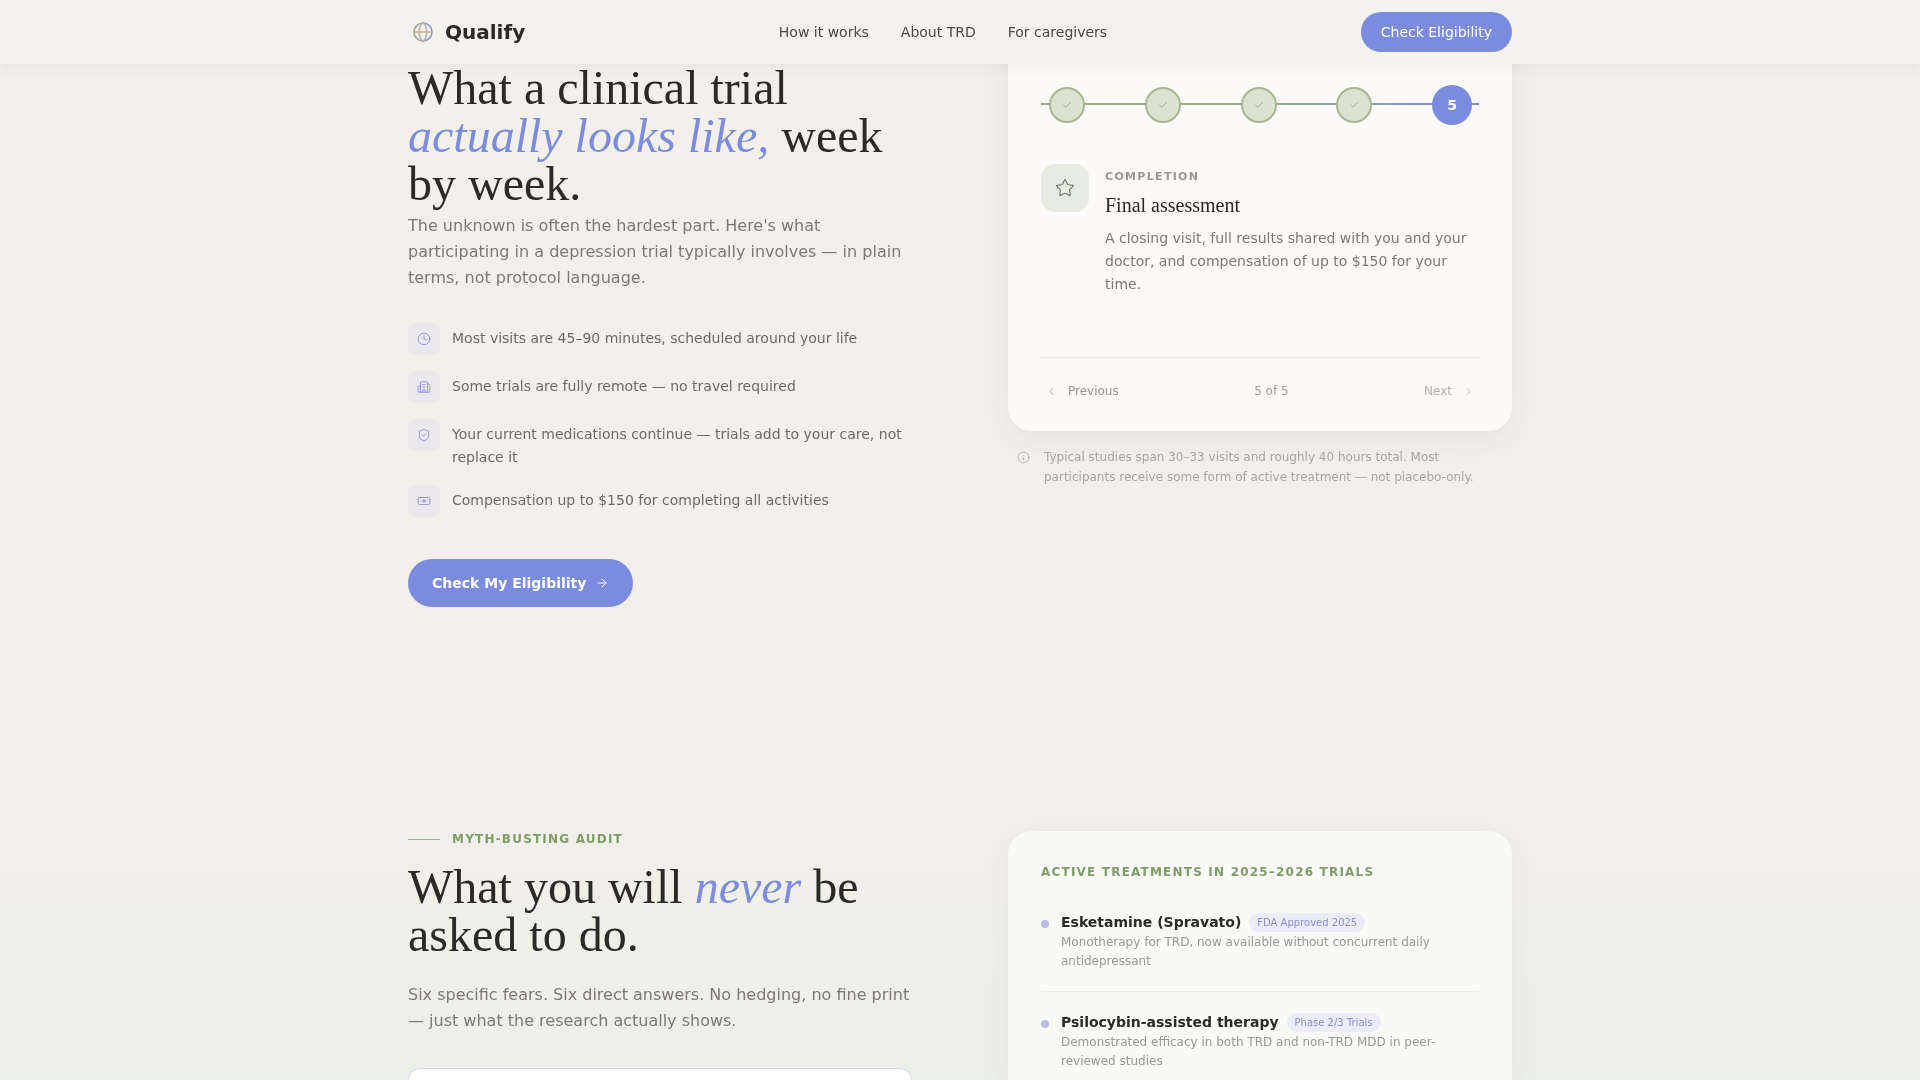  I want to click on treatment-description: Demonstrated efficacy in both TRD and non-TRD MDD in peer-reviewed studies, so click(1249, 1052).